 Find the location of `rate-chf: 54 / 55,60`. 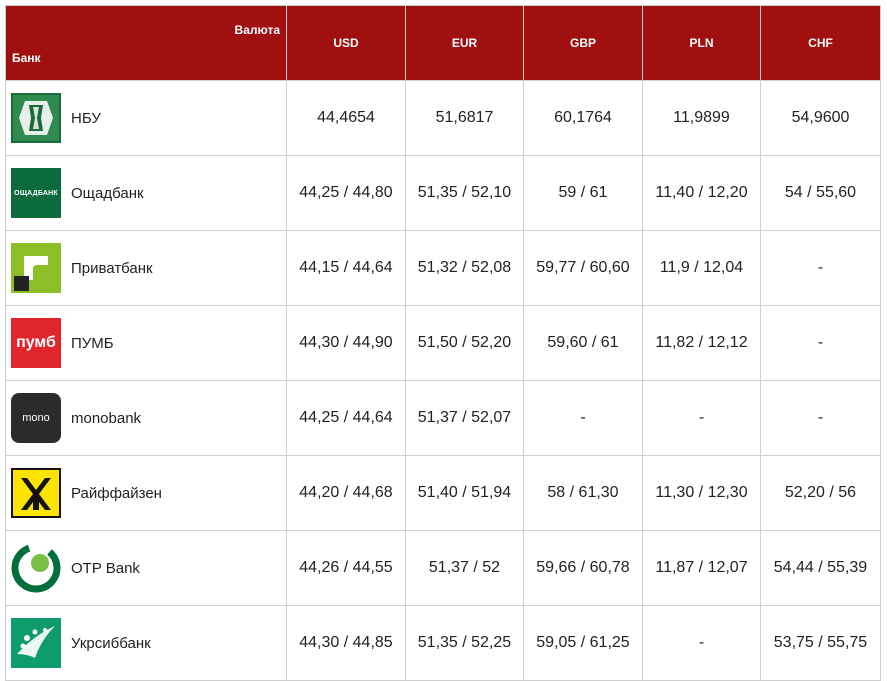

rate-chf: 54 / 55,60 is located at coordinates (820, 193).